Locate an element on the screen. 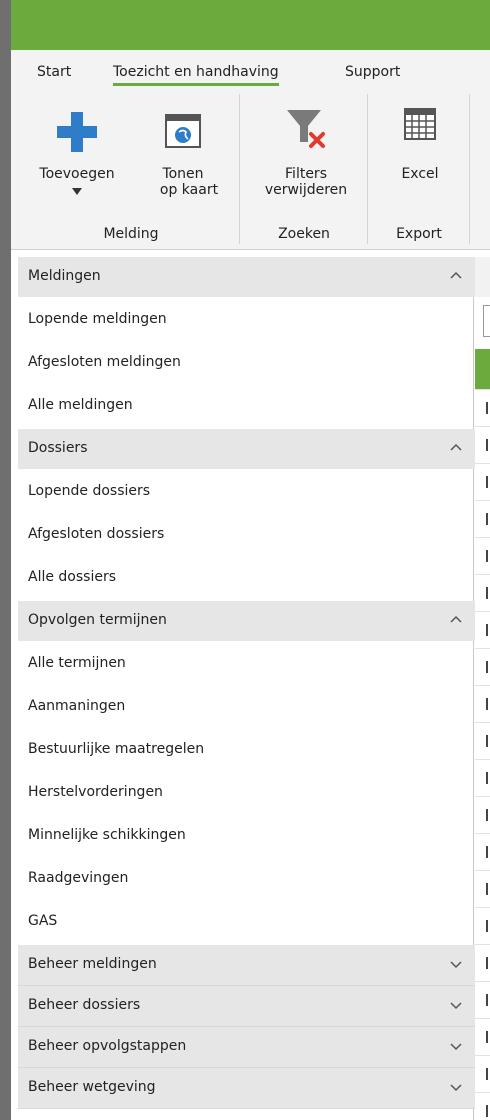 The width and height of the screenshot is (490, 1120). group-label-melding: Melding is located at coordinates (131, 234).